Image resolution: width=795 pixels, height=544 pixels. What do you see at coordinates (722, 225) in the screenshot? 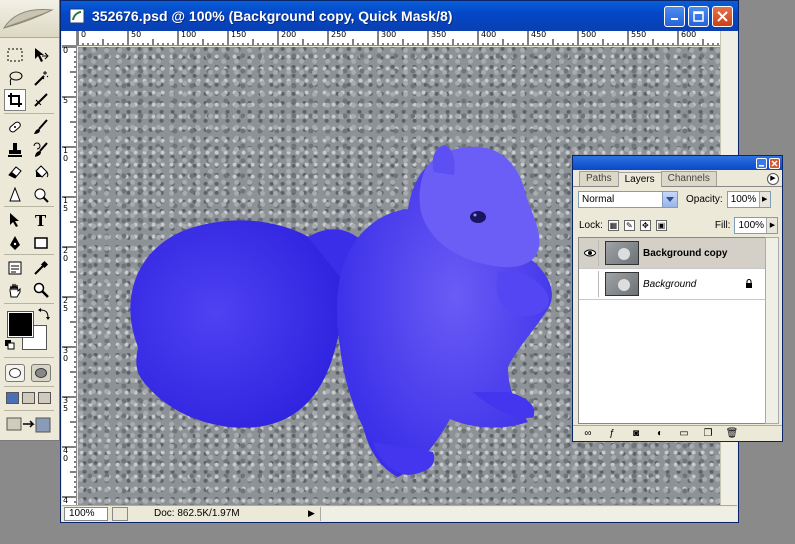
I see `fill-label: Fill:` at bounding box center [722, 225].